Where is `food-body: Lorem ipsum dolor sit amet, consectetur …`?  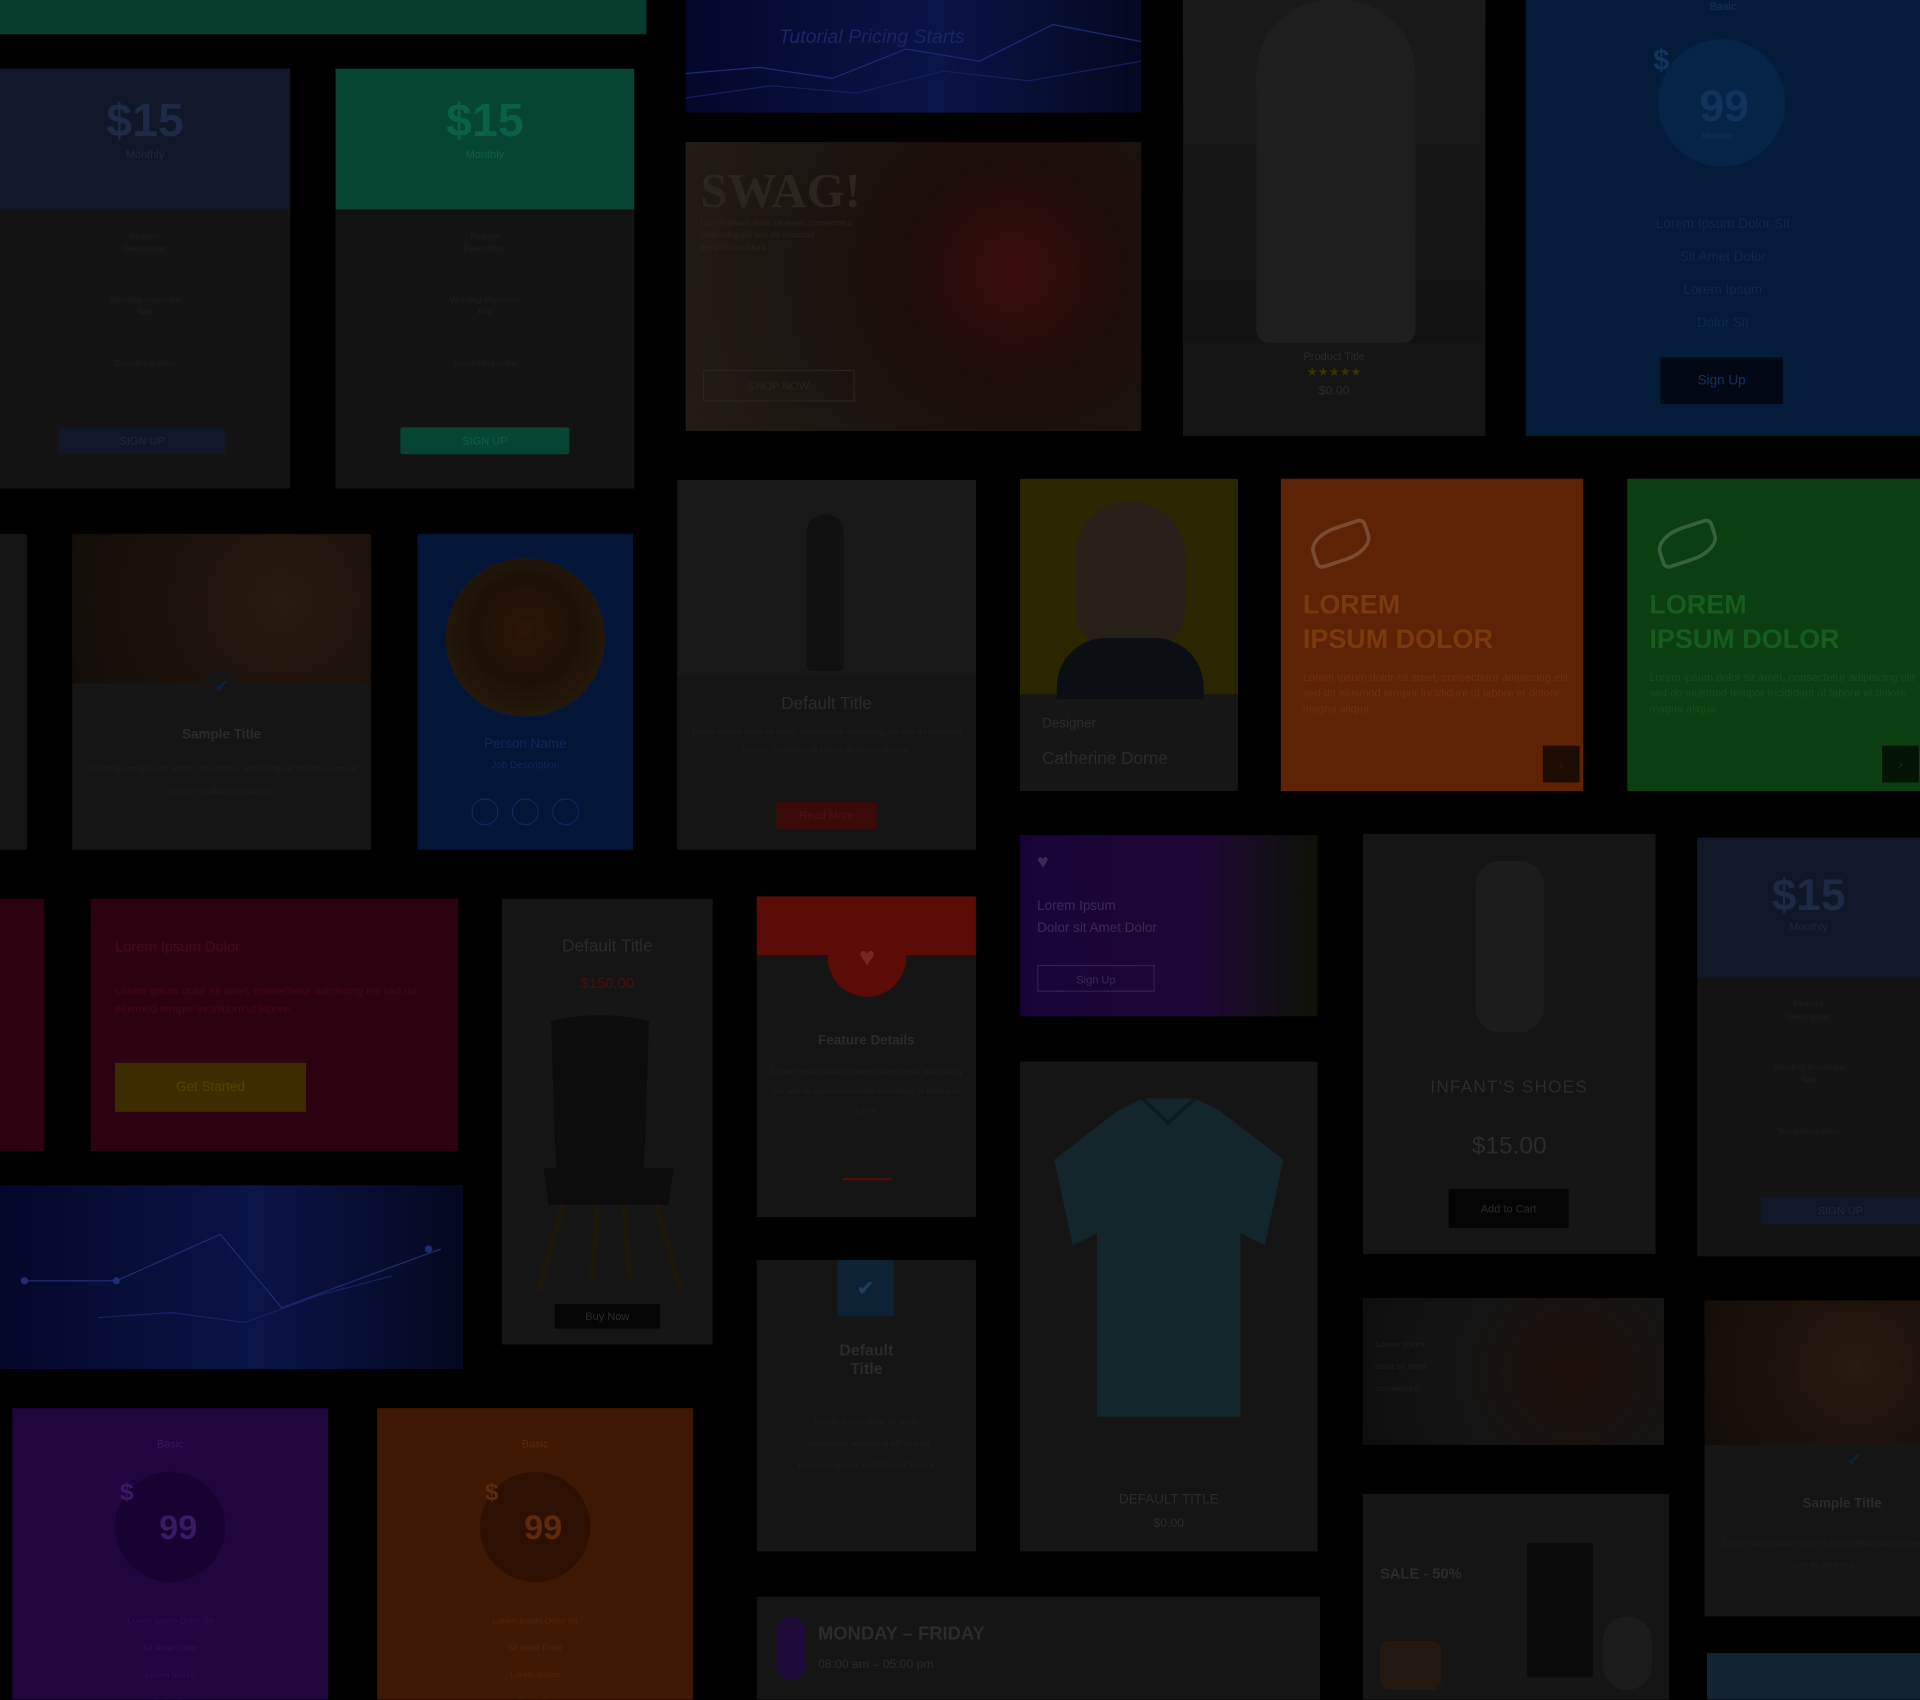
food-body: Lorem ipsum dolor sit amet, consectetur … is located at coordinates (222, 780).